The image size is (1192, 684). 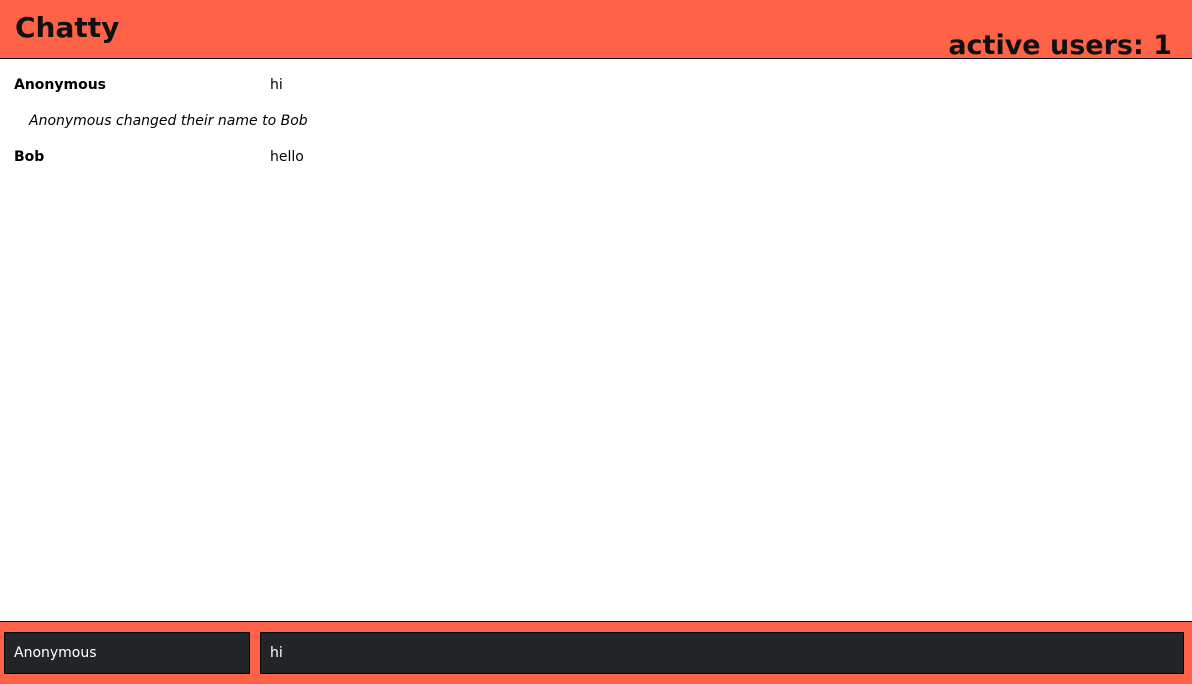 I want to click on message-row: Bob hello, so click(x=596, y=149).